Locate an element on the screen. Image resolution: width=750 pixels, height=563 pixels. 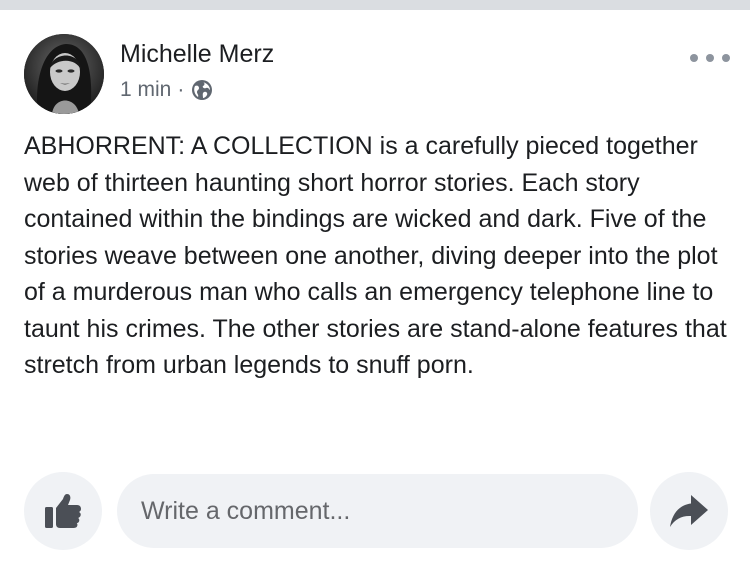
comment-input is located at coordinates (377, 511).